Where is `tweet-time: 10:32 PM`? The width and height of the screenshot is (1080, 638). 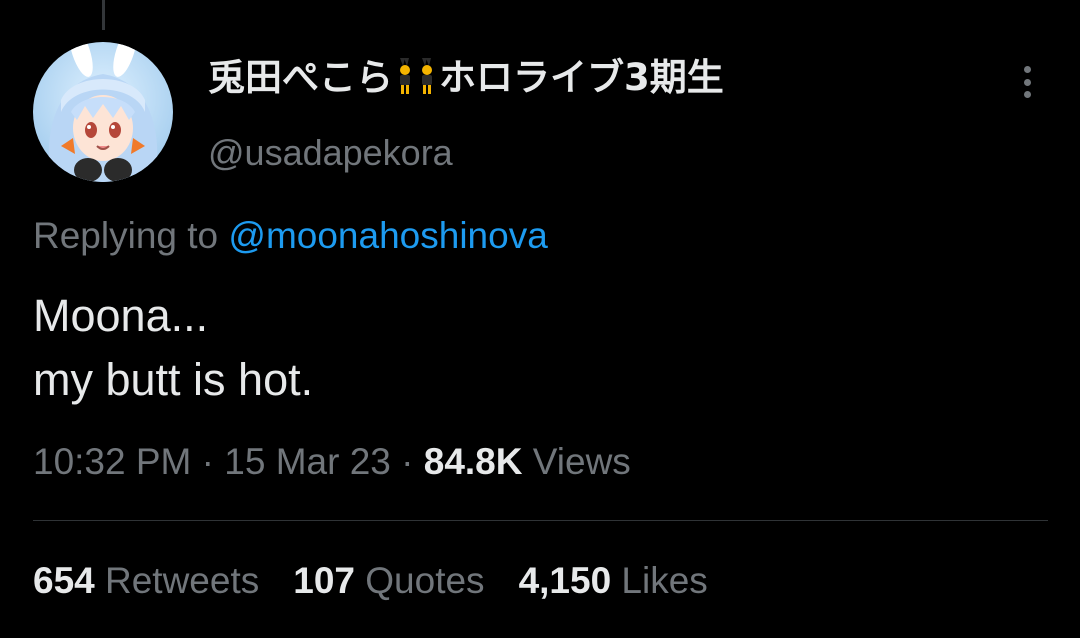 tweet-time: 10:32 PM is located at coordinates (112, 461).